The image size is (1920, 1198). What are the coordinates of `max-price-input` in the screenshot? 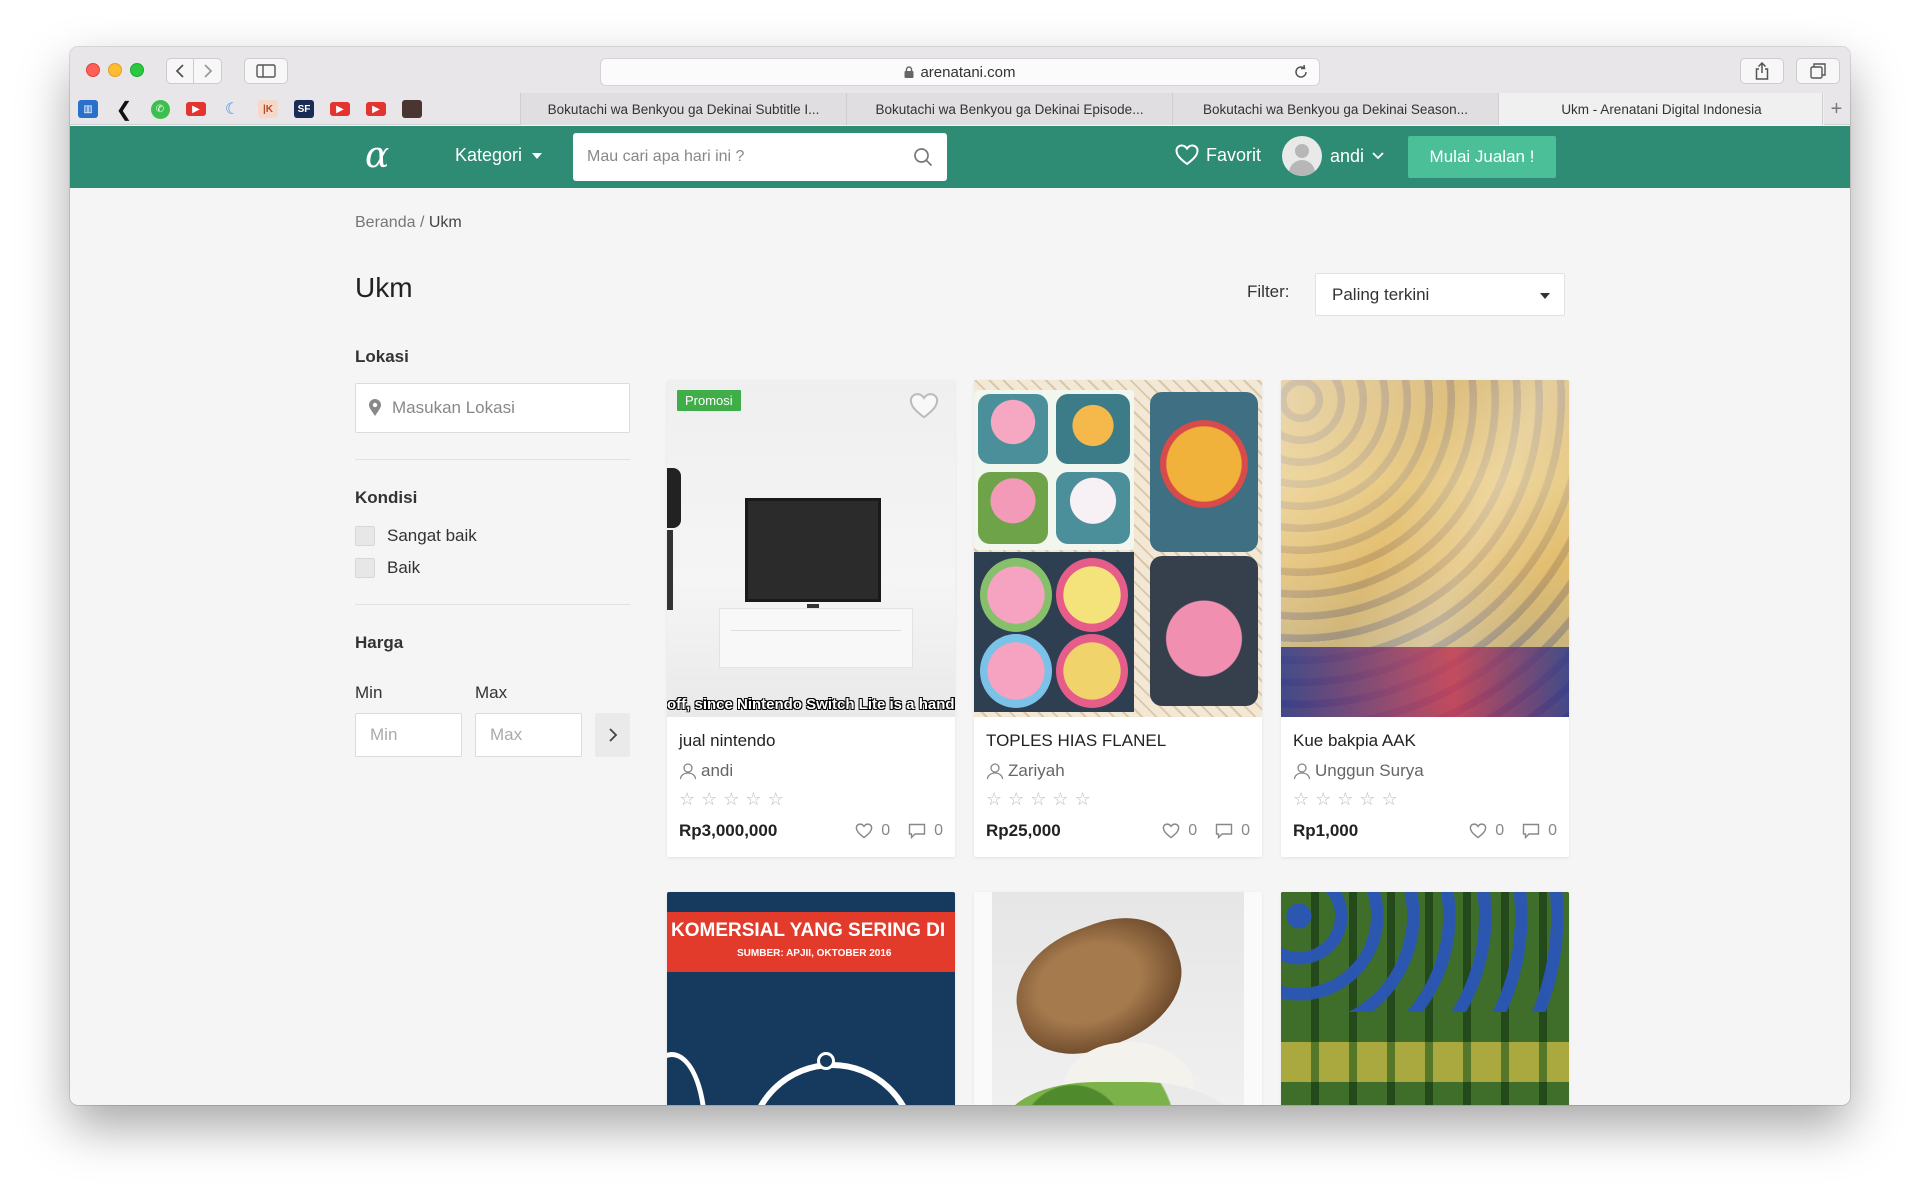 It's located at (528, 735).